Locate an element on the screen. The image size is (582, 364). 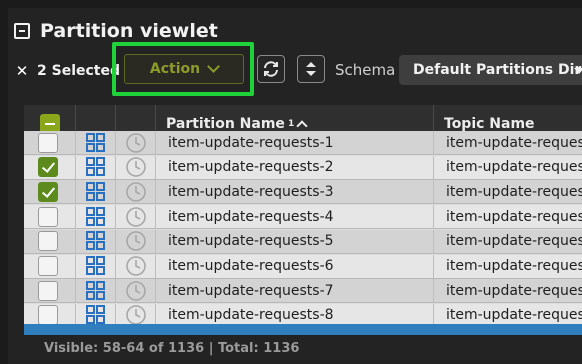
partition-name-text: item-update-requests-4 is located at coordinates (251, 216).